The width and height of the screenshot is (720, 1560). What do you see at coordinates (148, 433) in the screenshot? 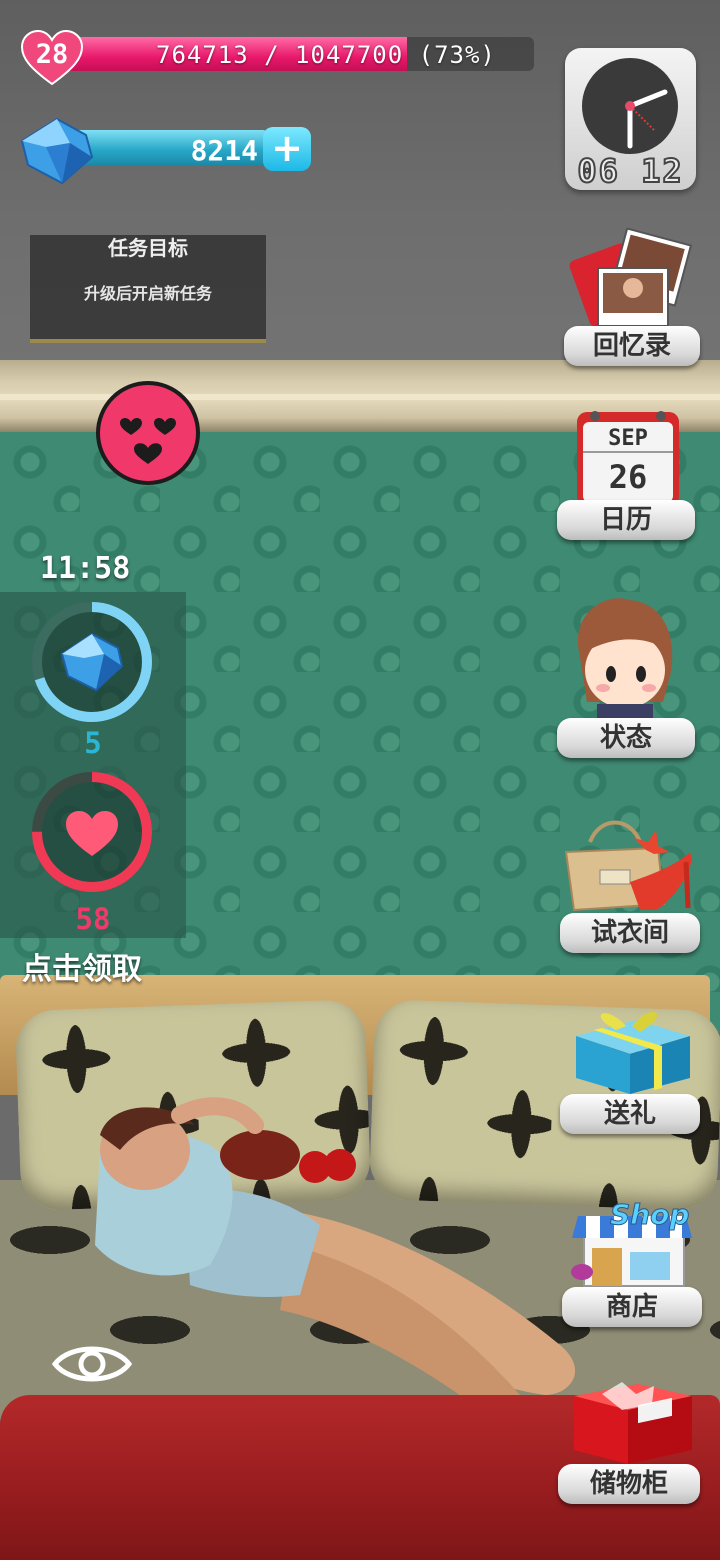
I see `love-face-icon` at bounding box center [148, 433].